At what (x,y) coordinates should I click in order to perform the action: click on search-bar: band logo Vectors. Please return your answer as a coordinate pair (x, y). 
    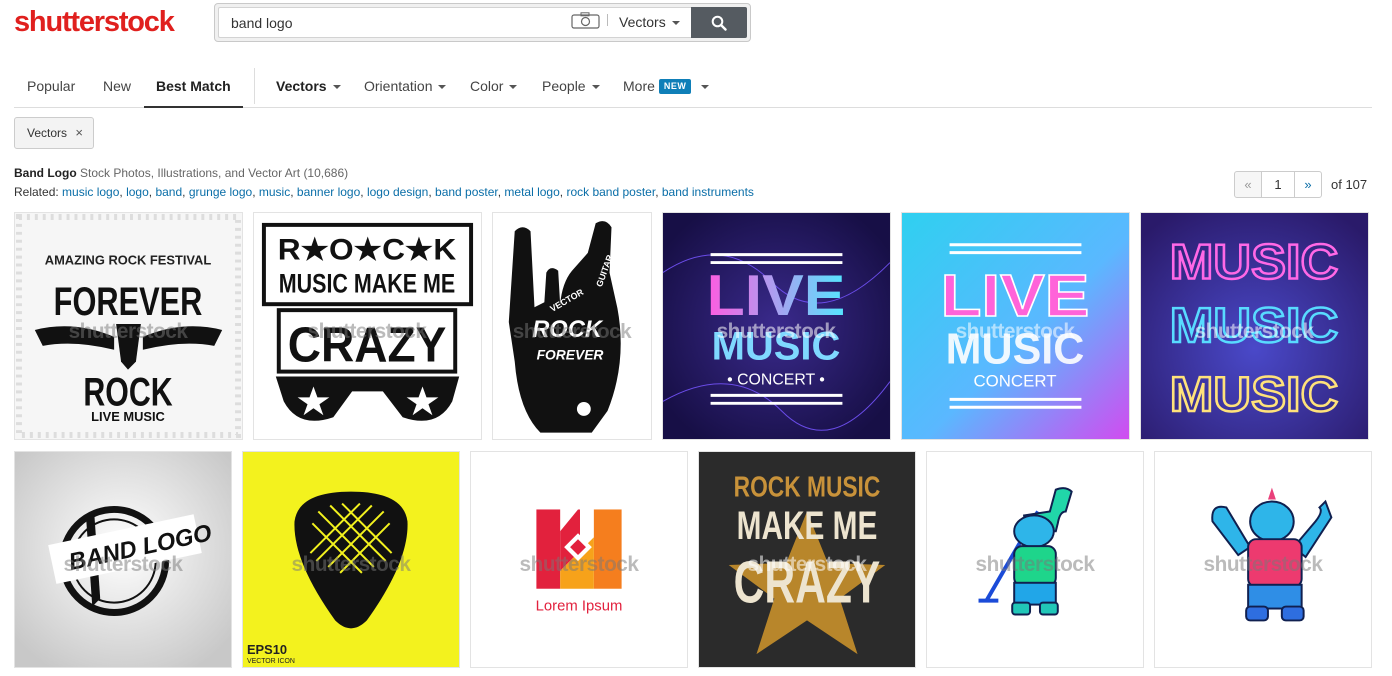
    Looking at the image, I should click on (482, 22).